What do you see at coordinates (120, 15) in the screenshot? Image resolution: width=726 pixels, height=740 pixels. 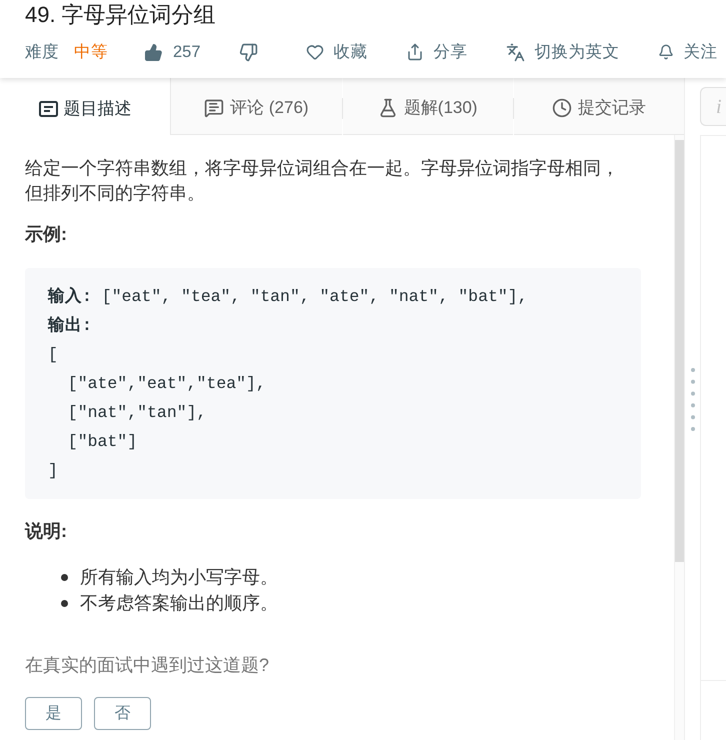 I see `problem-title: 49. 字母异位词分组` at bounding box center [120, 15].